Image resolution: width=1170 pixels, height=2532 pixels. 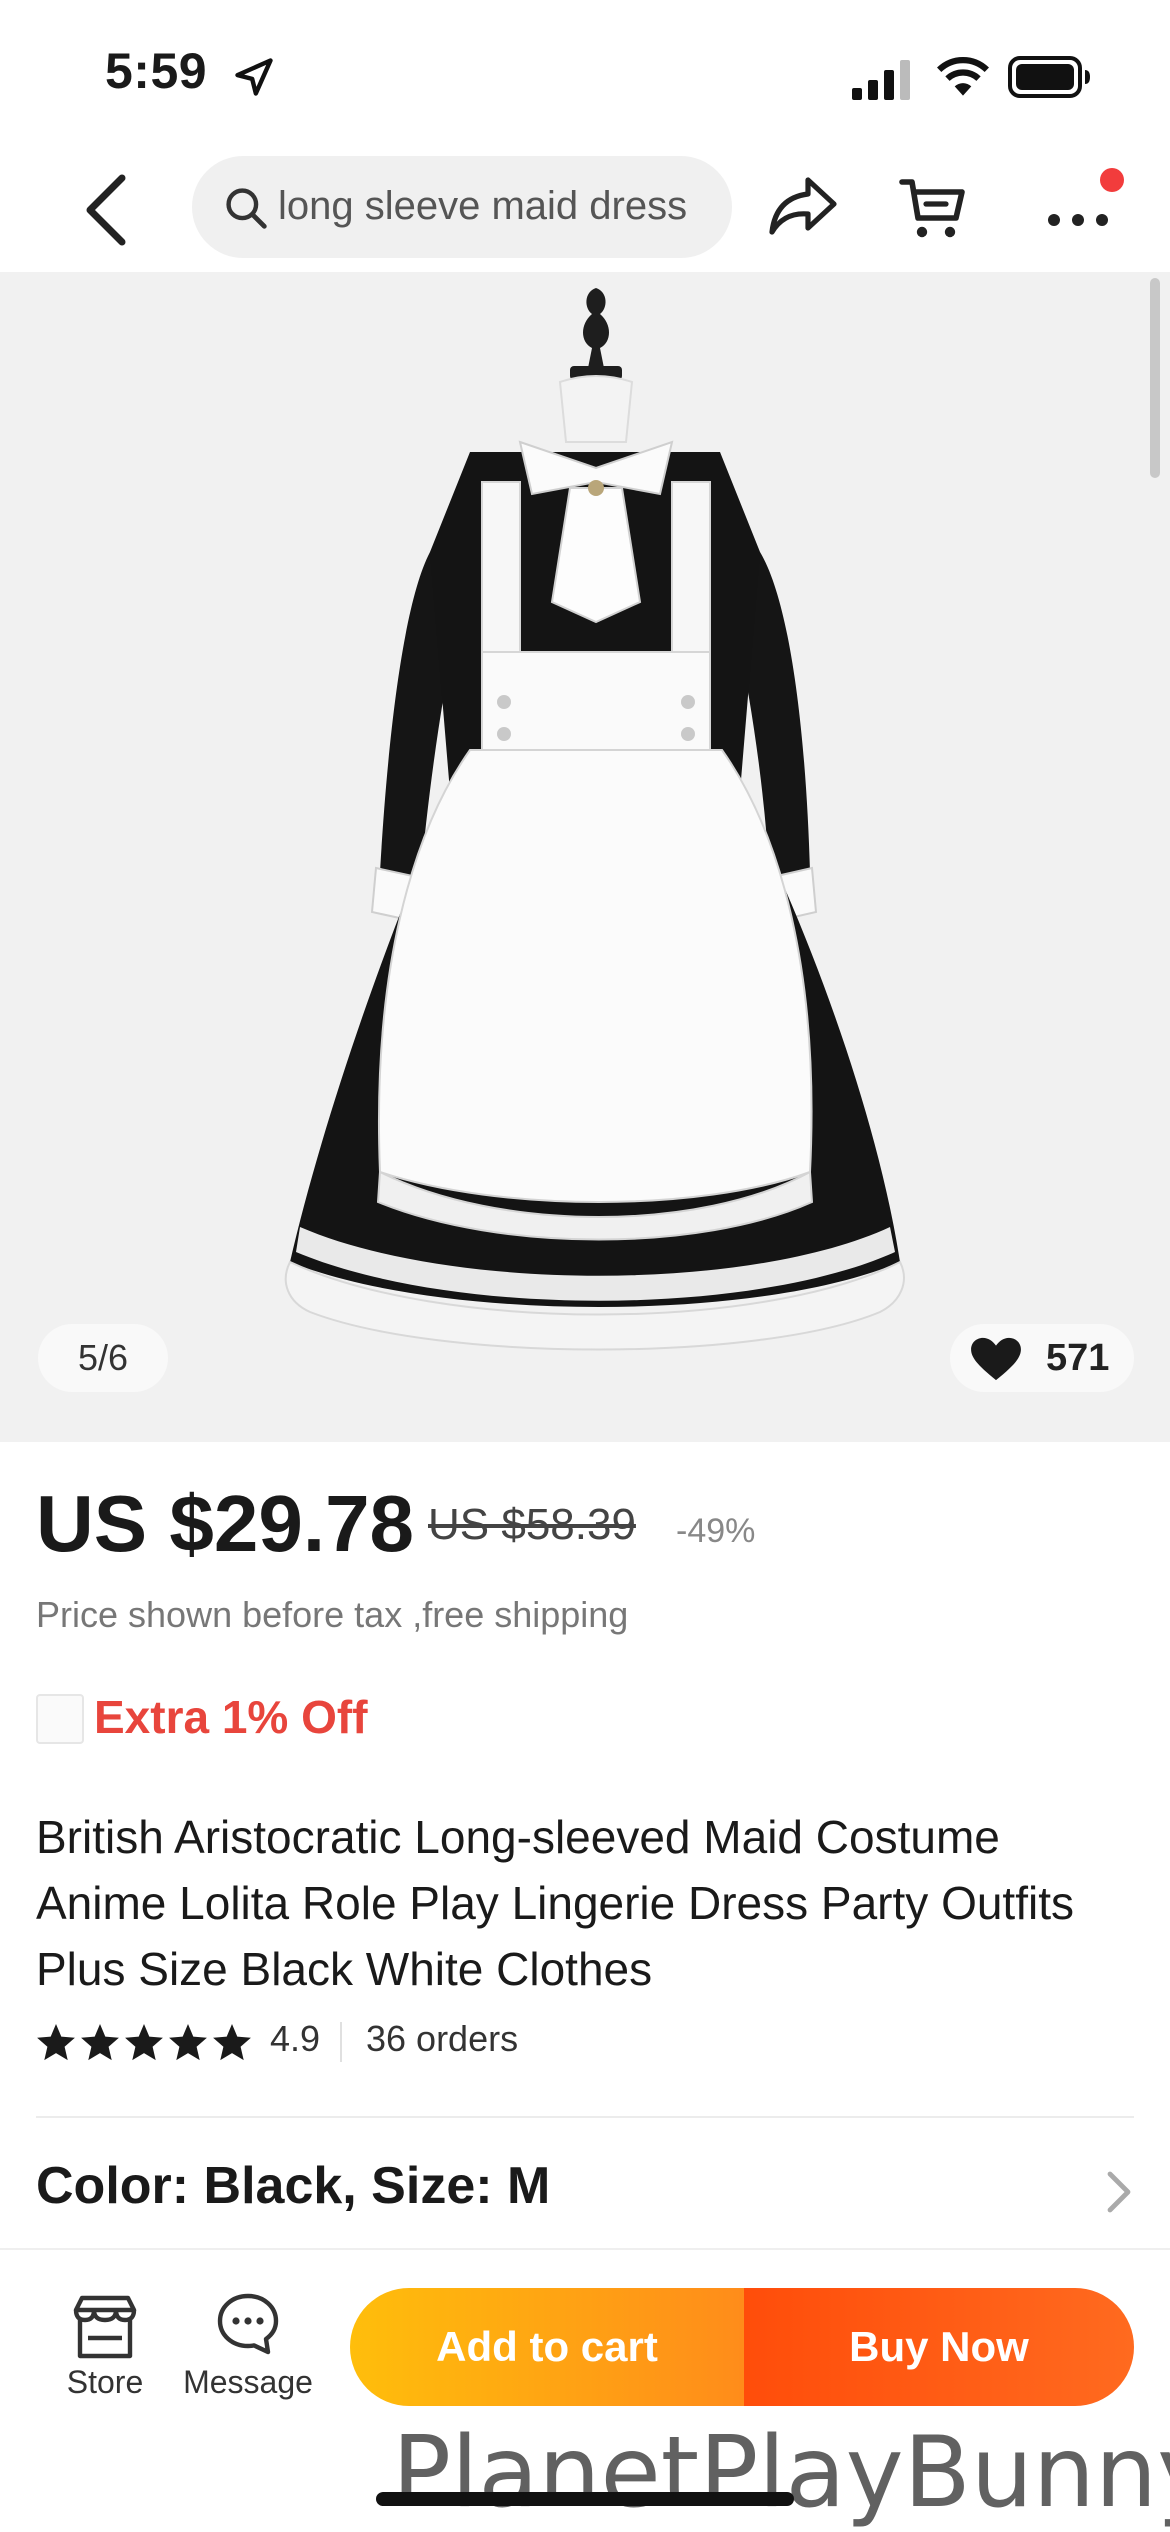 What do you see at coordinates (585, 2190) in the screenshot?
I see `variant-selector: Color: Black, Size: M` at bounding box center [585, 2190].